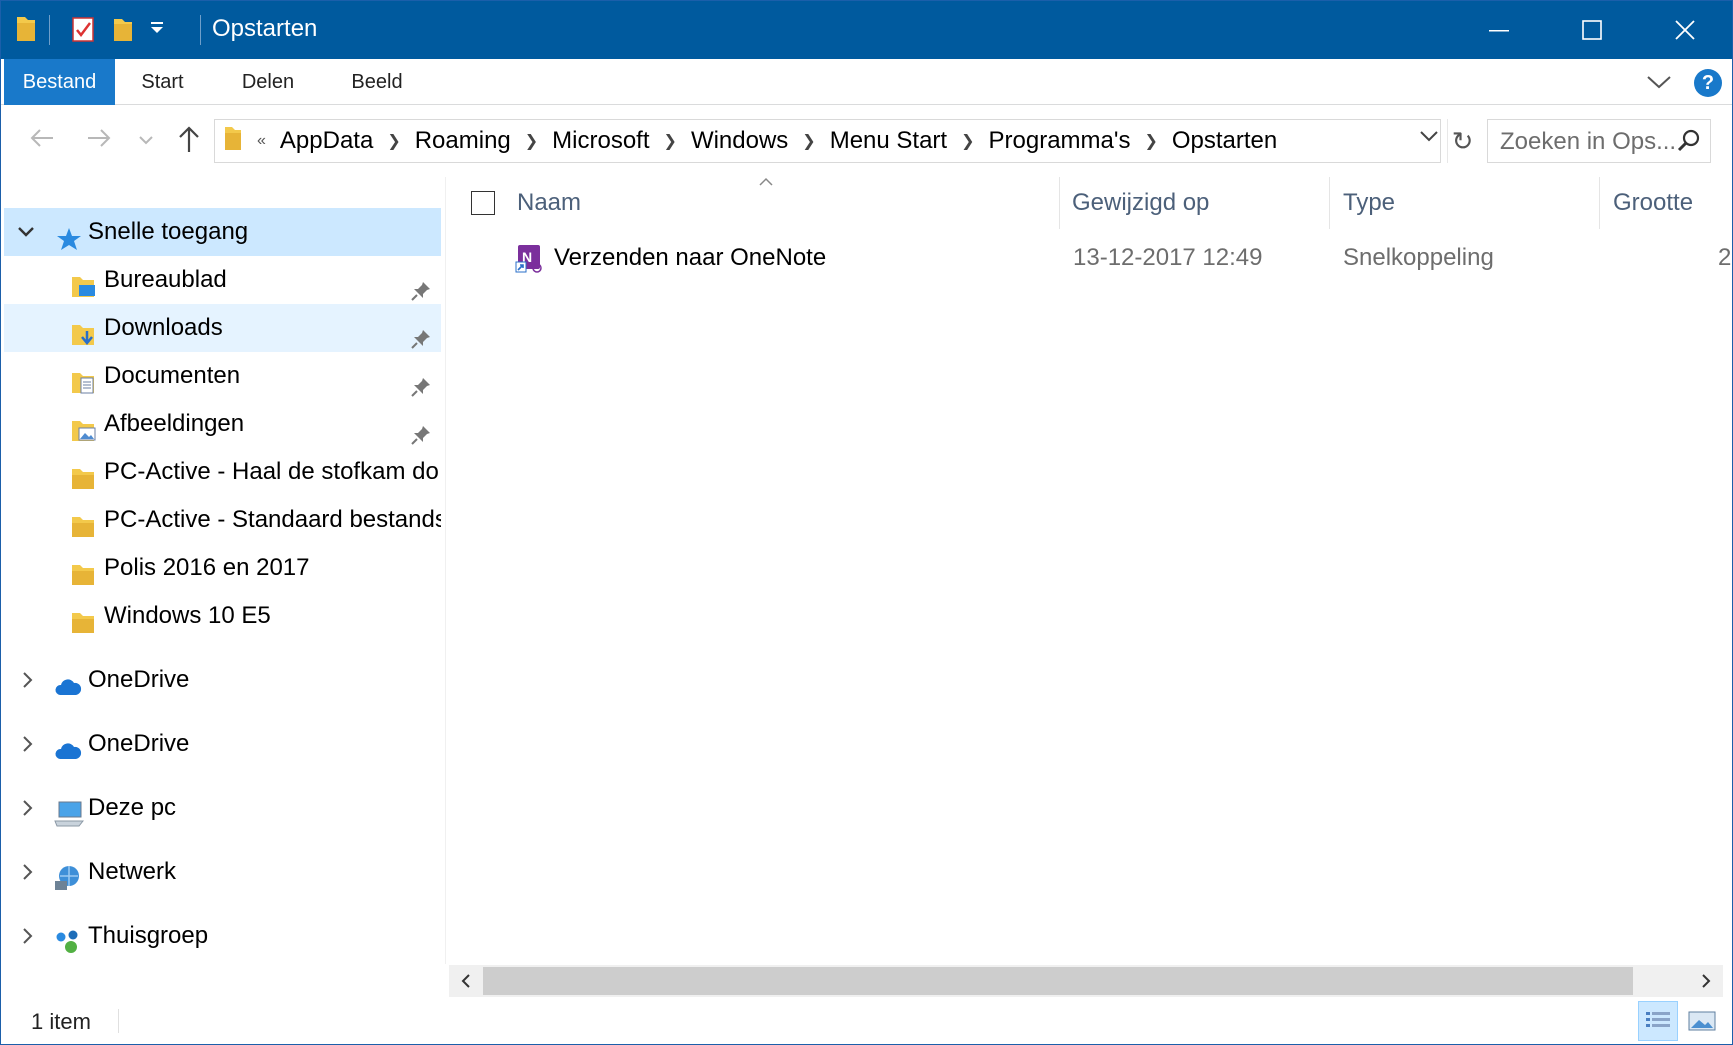 The image size is (1733, 1045). Describe the element at coordinates (766, 183) in the screenshot. I see `sort-ascending-icon` at that location.